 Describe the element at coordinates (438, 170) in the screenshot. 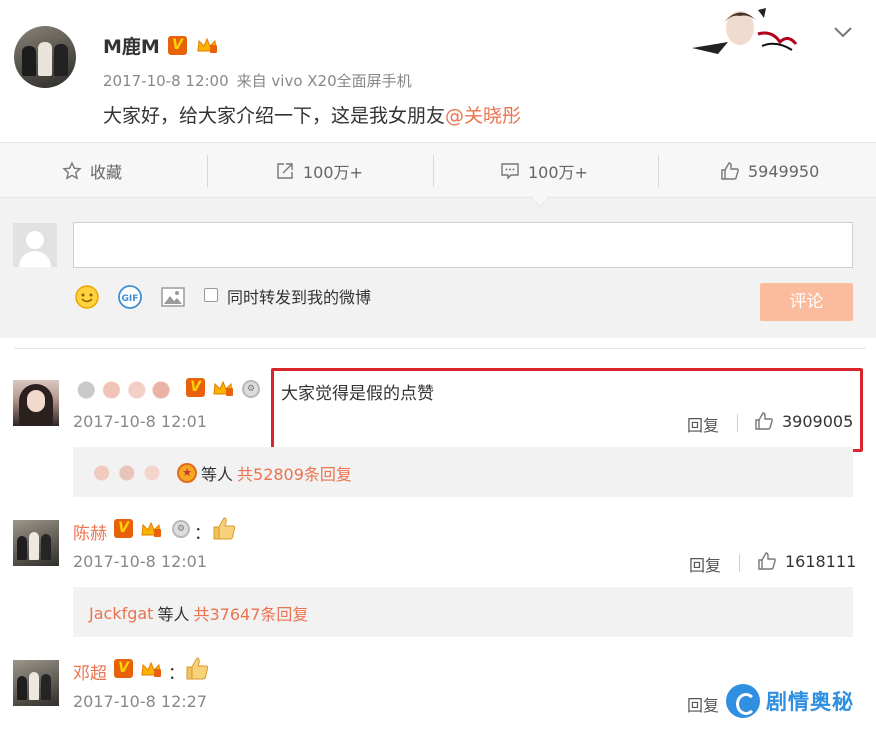

I see `action-bar: 收藏 100万+ 100万+ 5949950` at that location.